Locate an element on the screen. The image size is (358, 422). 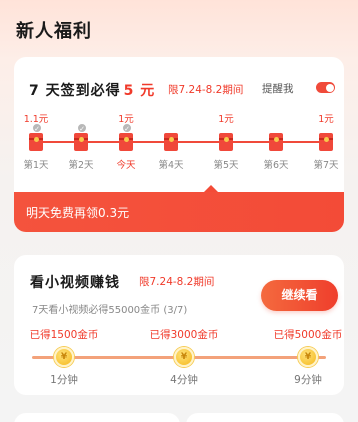
toggle-knob is located at coordinates (329, 87).